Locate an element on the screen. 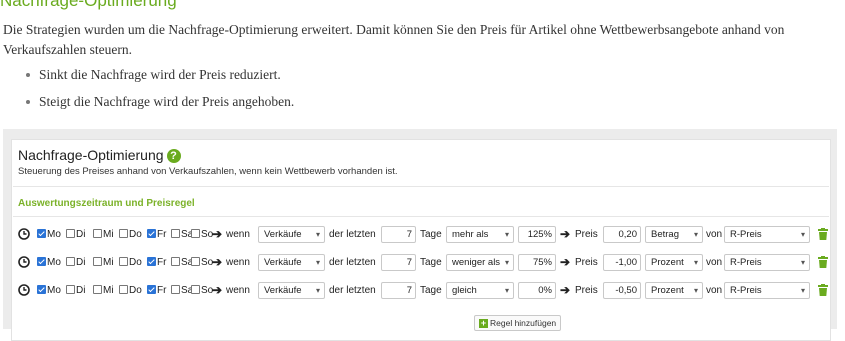 This screenshot has height=341, width=845. preis-label: Preis is located at coordinates (586, 290).